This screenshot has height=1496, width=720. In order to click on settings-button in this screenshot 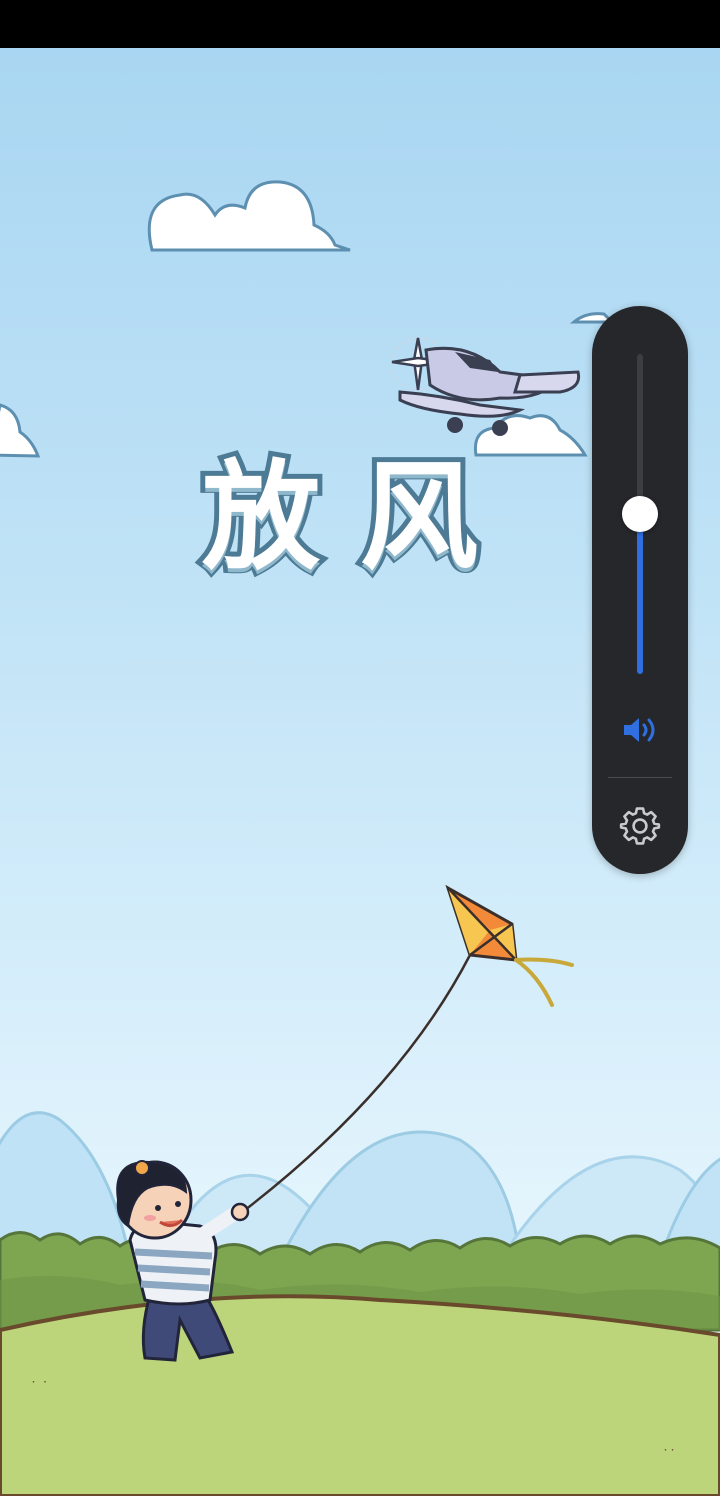, I will do `click(640, 826)`.